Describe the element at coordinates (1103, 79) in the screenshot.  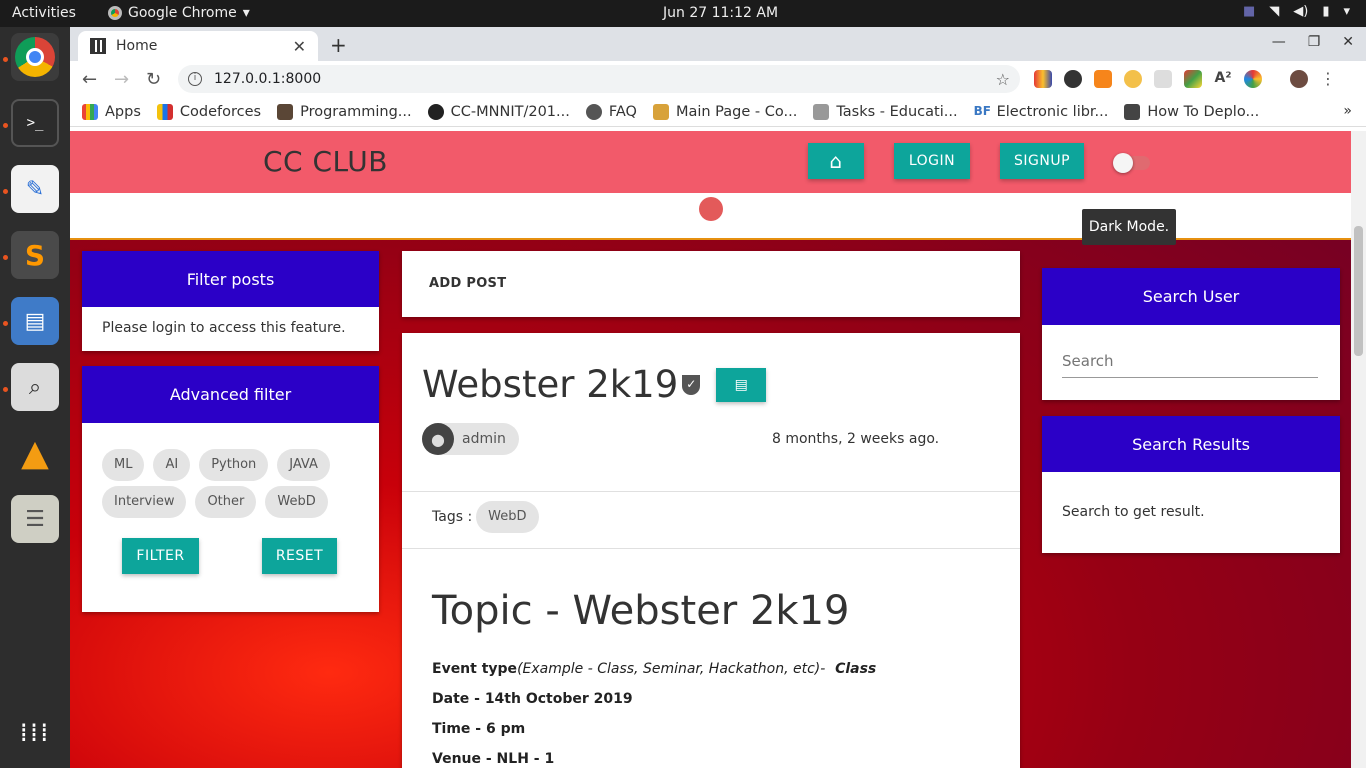
I see `metamask-icon` at that location.